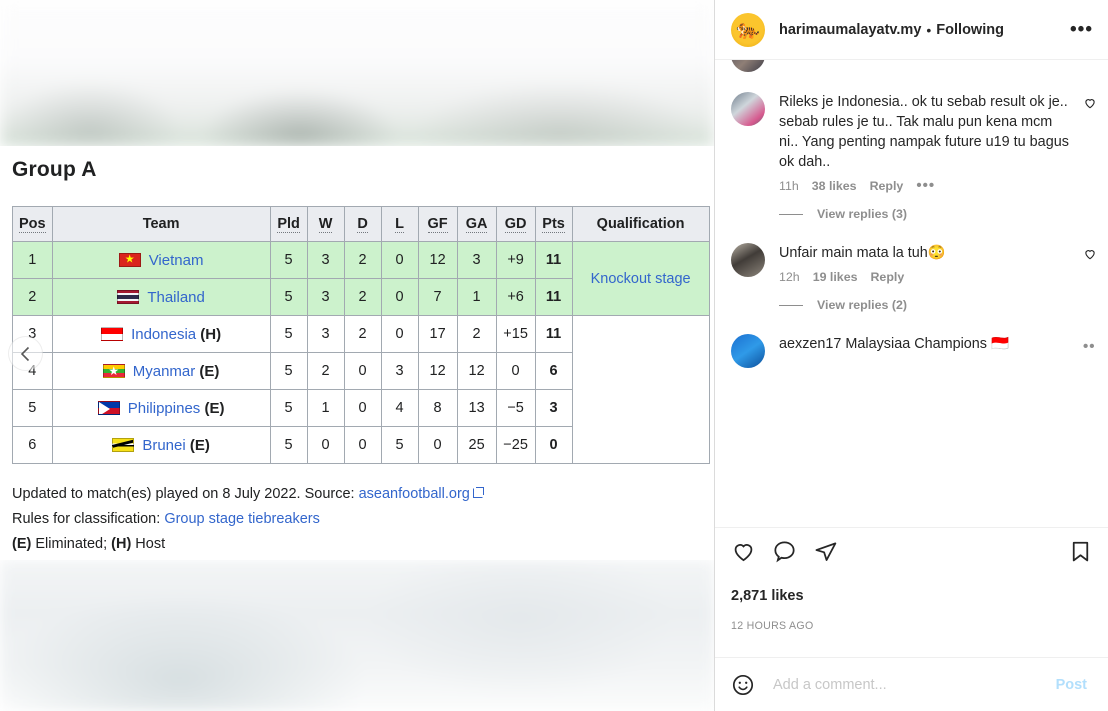 The height and width of the screenshot is (711, 1108). Describe the element at coordinates (553, 408) in the screenshot. I see `cell-points: 3` at that location.